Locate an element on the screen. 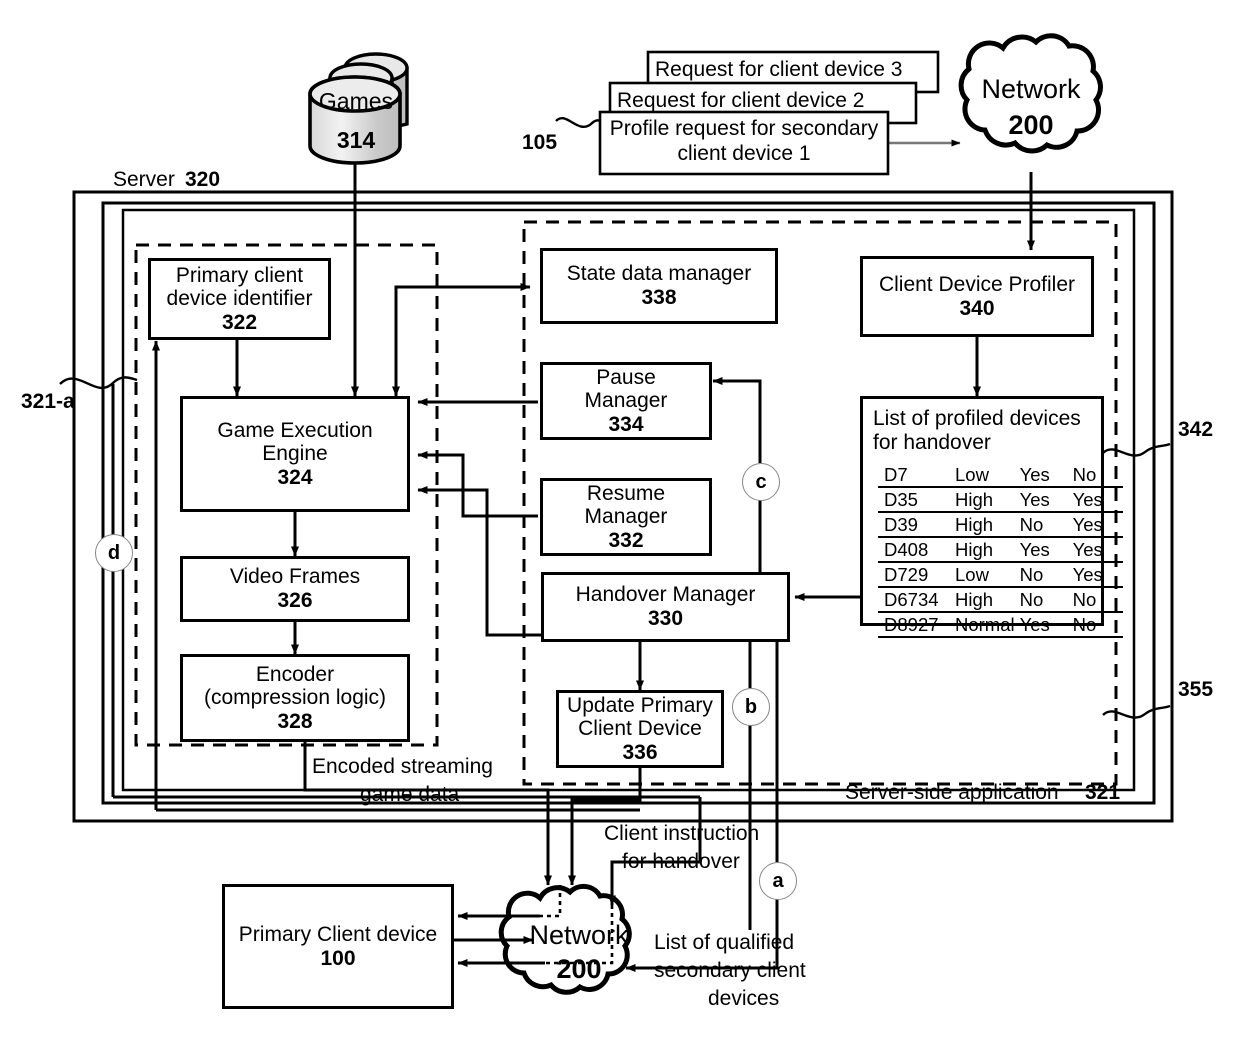  ref-355: 355 is located at coordinates (1196, 689).